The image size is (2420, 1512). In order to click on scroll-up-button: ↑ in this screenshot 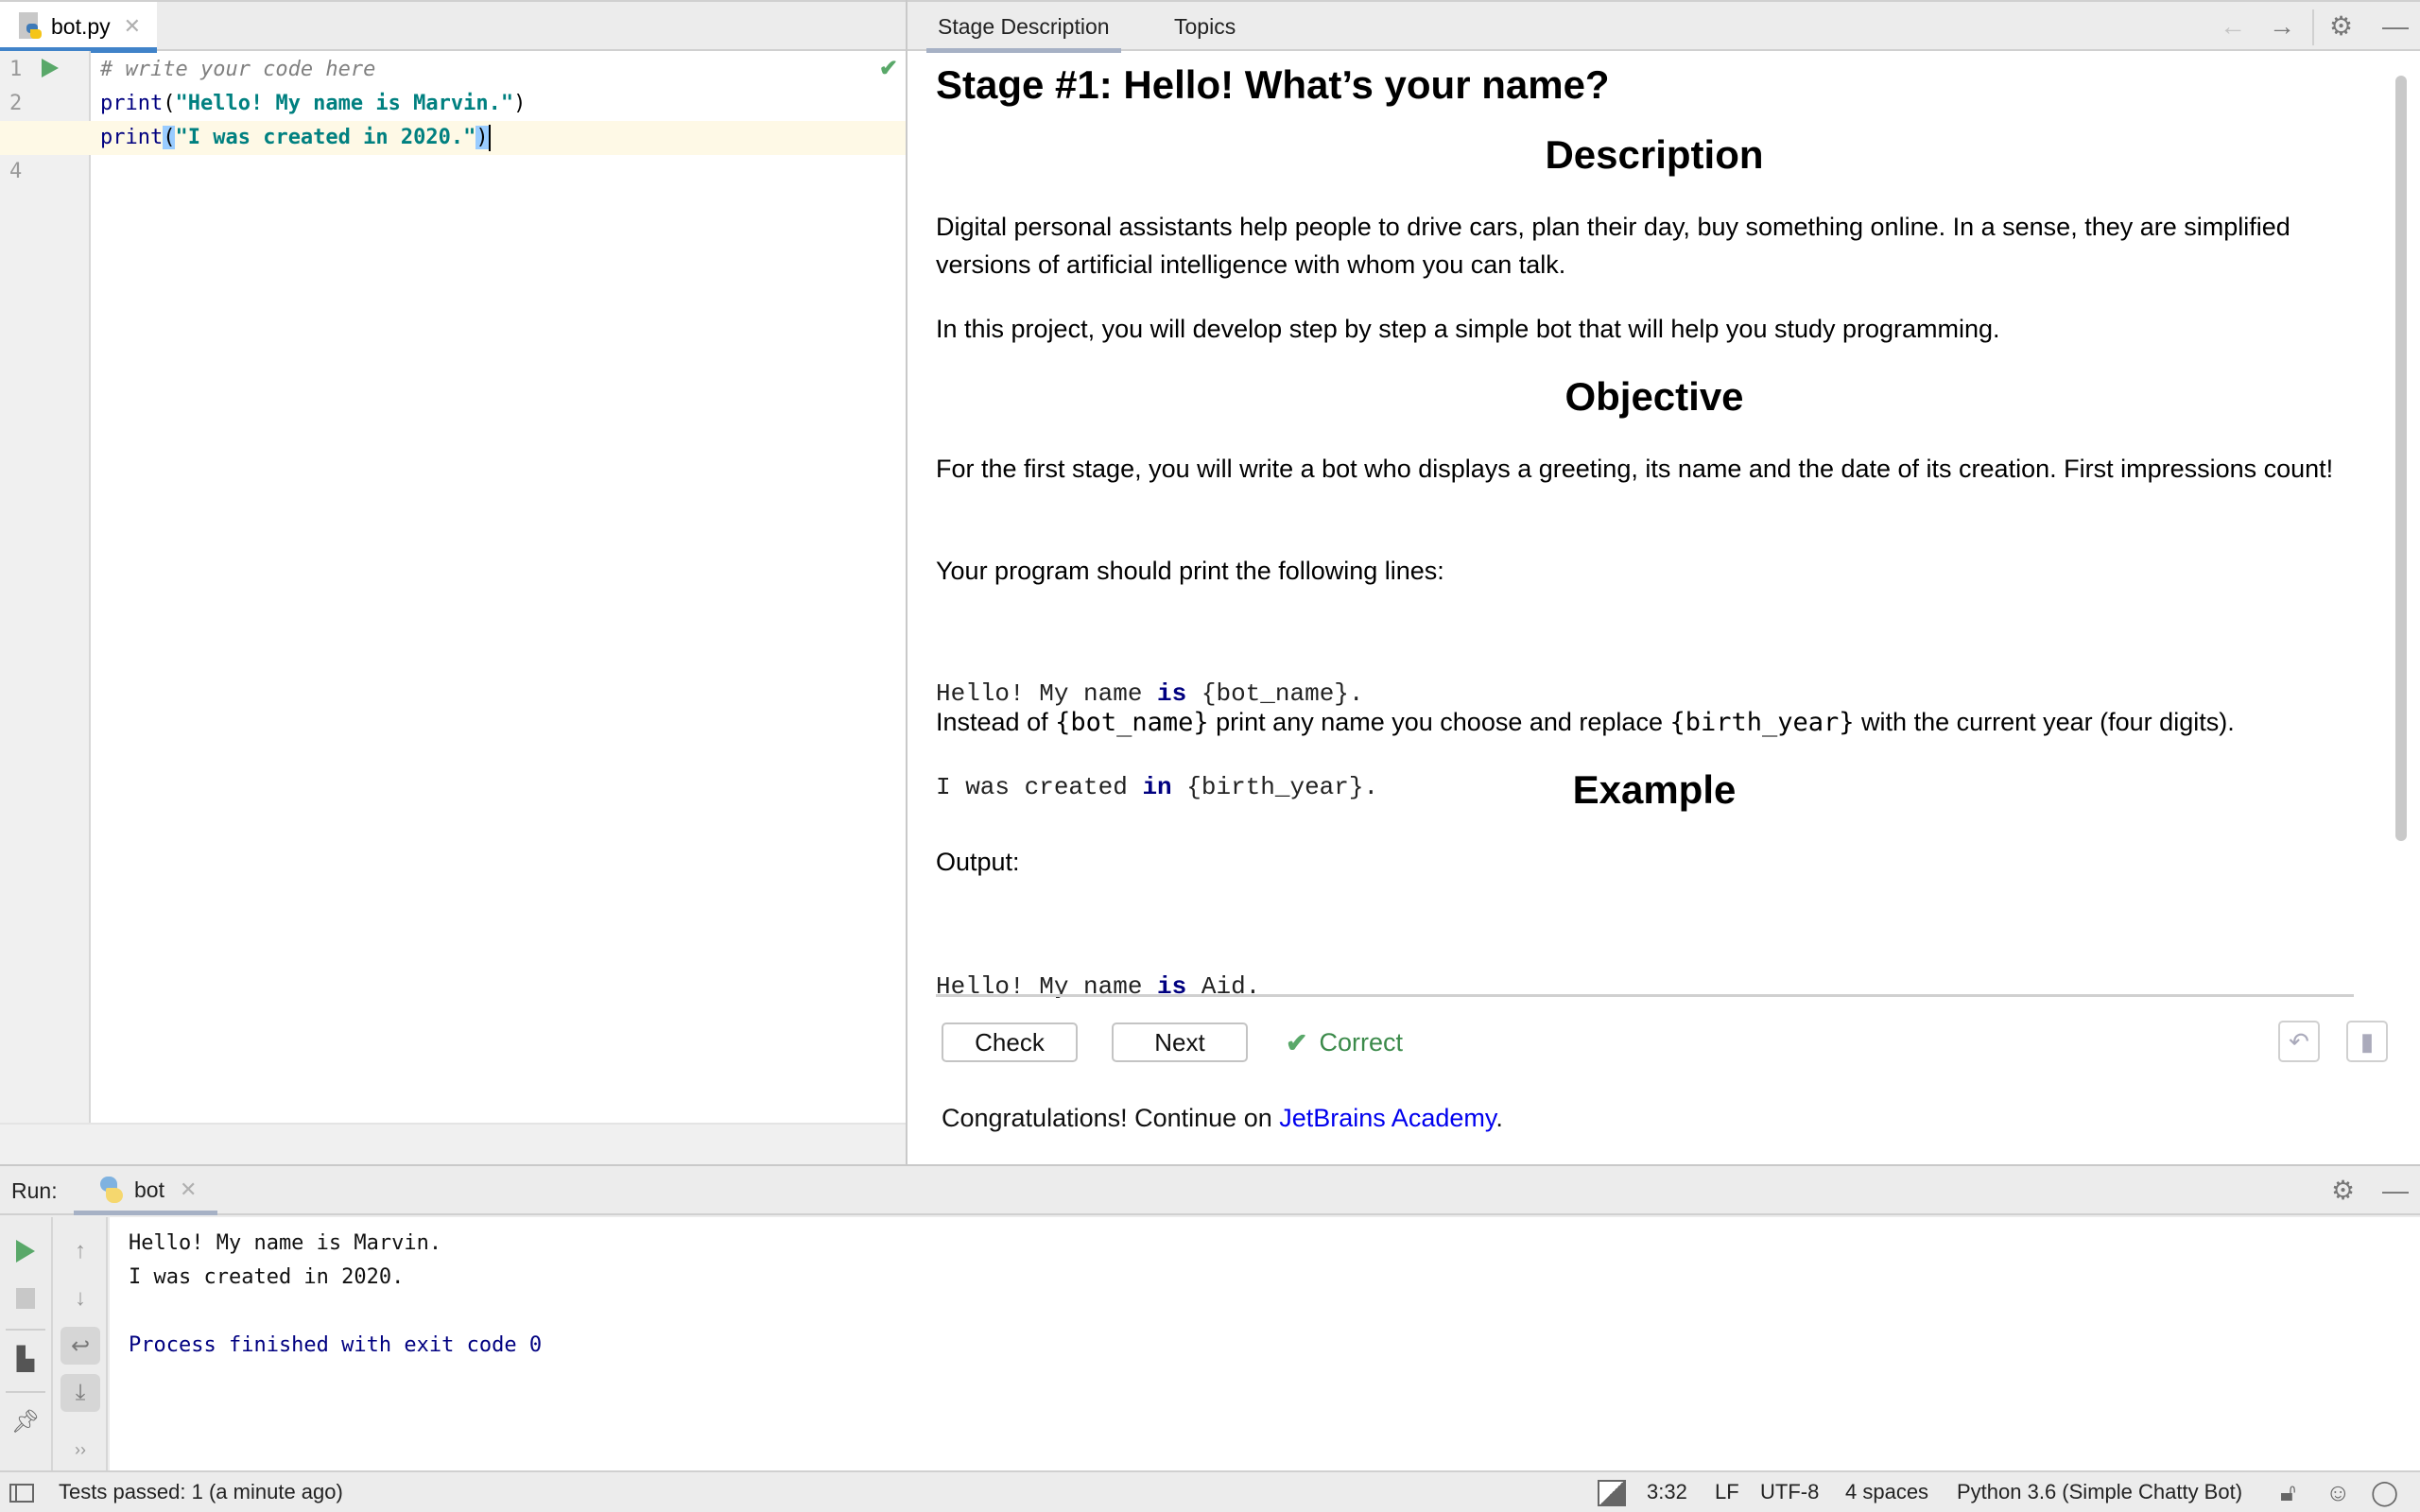, I will do `click(80, 1251)`.